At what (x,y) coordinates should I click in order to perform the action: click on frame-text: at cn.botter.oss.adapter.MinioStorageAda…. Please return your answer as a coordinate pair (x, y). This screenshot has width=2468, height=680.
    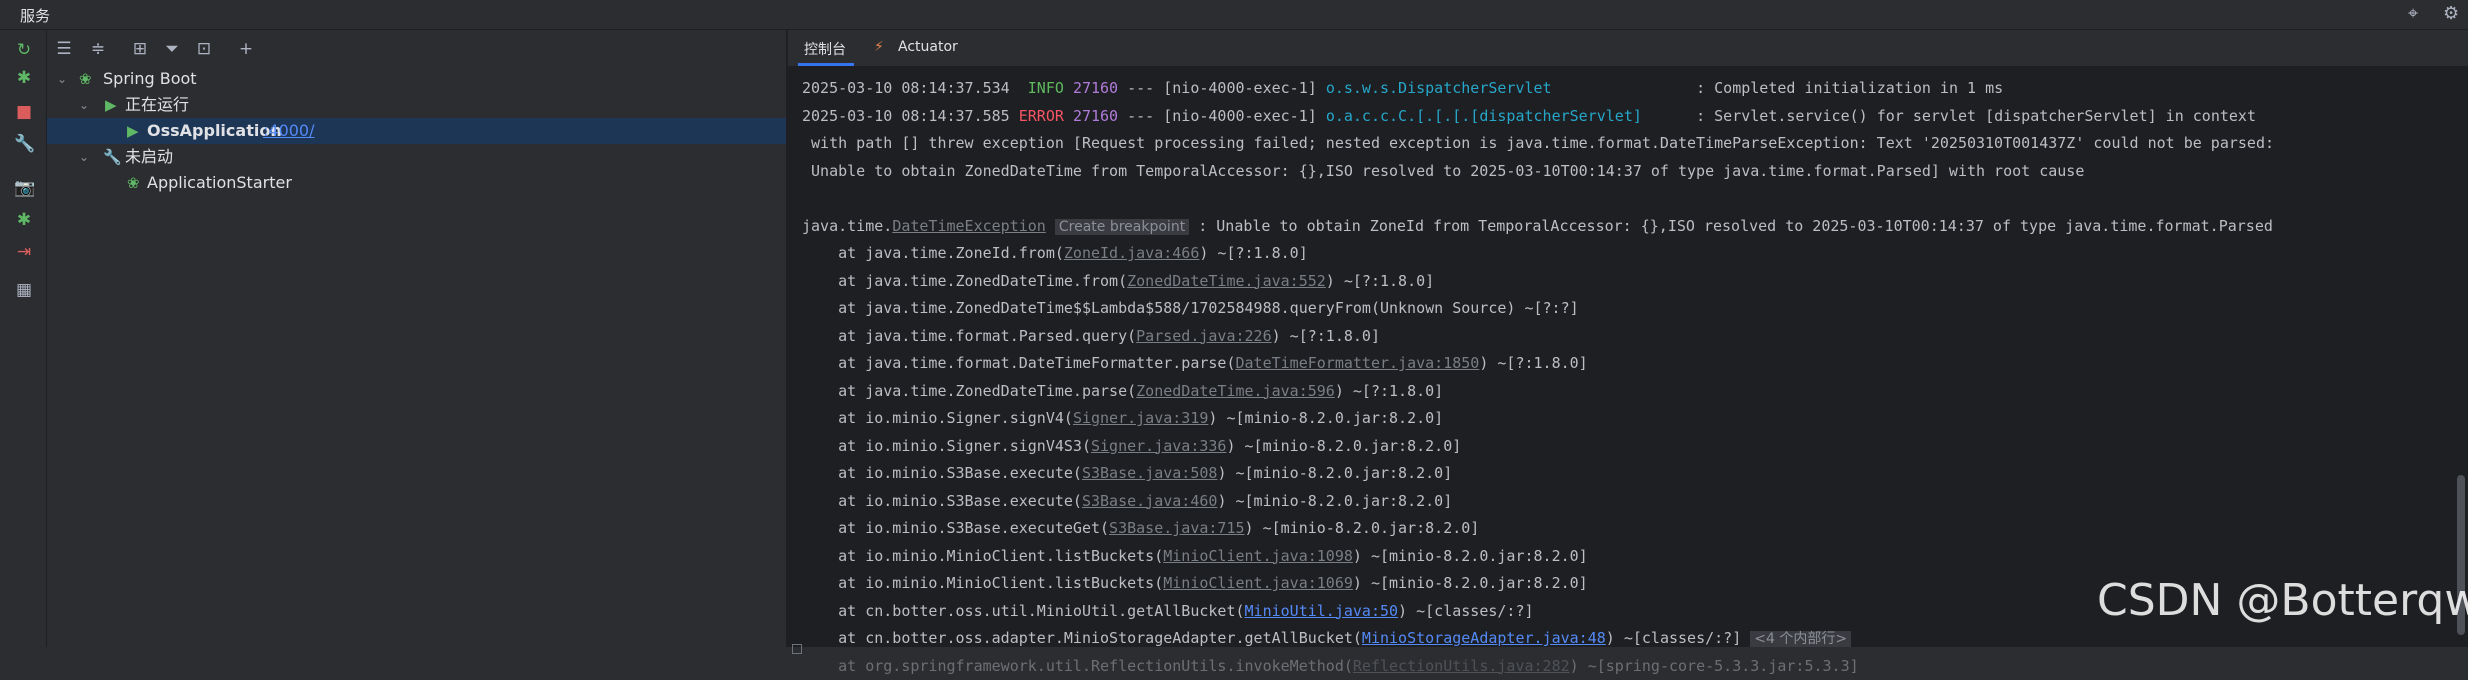
    Looking at the image, I should click on (1082, 638).